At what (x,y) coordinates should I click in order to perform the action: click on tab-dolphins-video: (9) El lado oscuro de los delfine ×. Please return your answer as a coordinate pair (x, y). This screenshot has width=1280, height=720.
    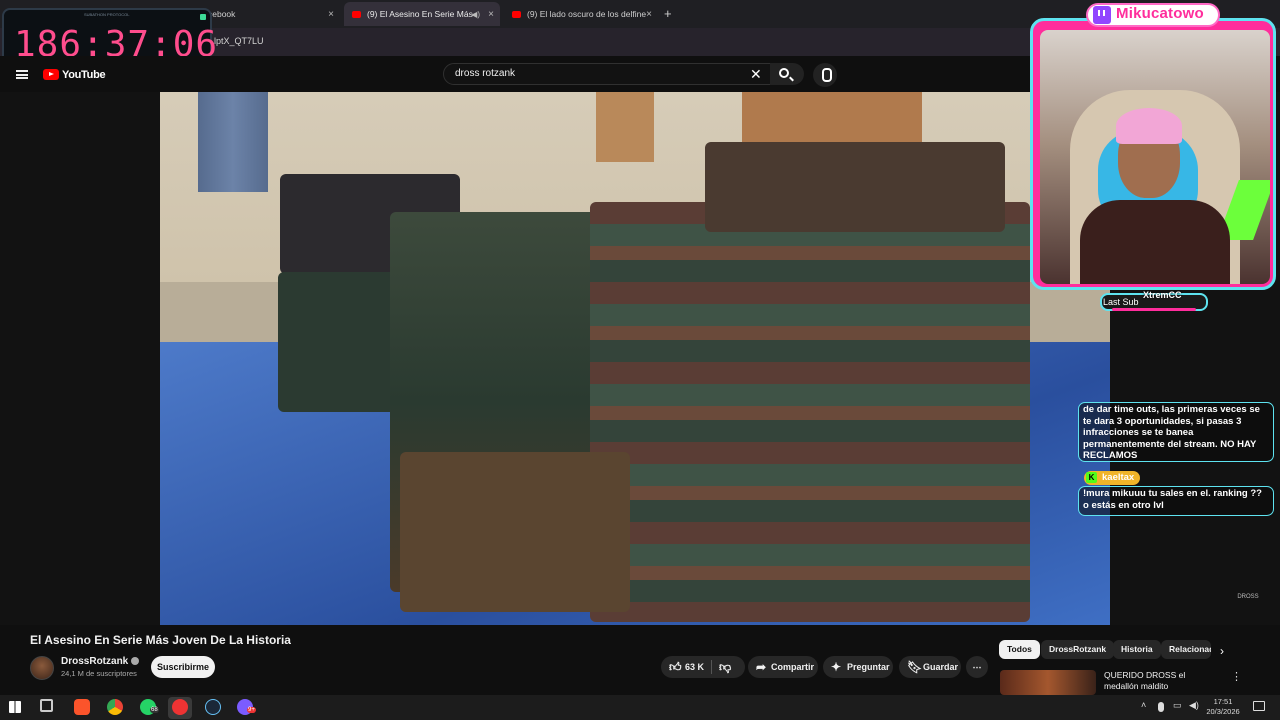
    Looking at the image, I should click on (581, 14).